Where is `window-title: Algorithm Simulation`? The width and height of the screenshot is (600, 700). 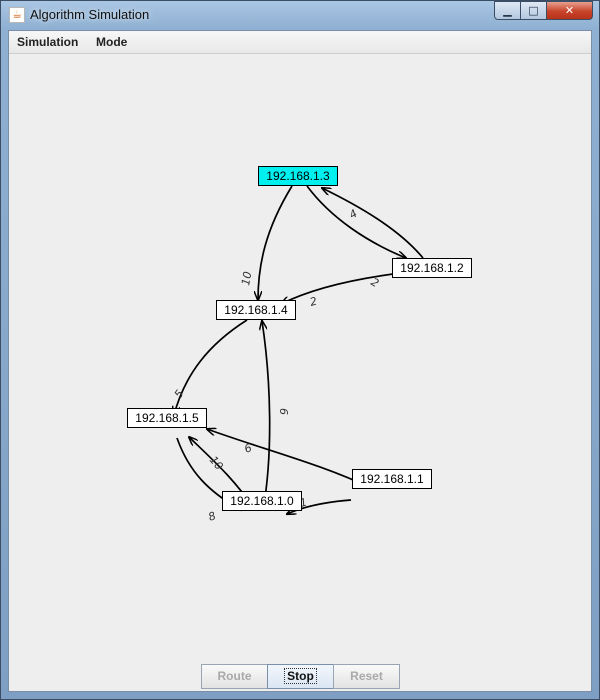 window-title: Algorithm Simulation is located at coordinates (90, 14).